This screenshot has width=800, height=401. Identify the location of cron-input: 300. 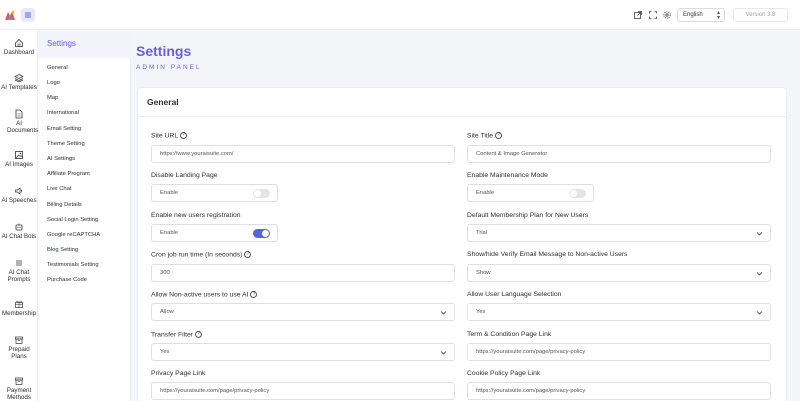
(303, 273).